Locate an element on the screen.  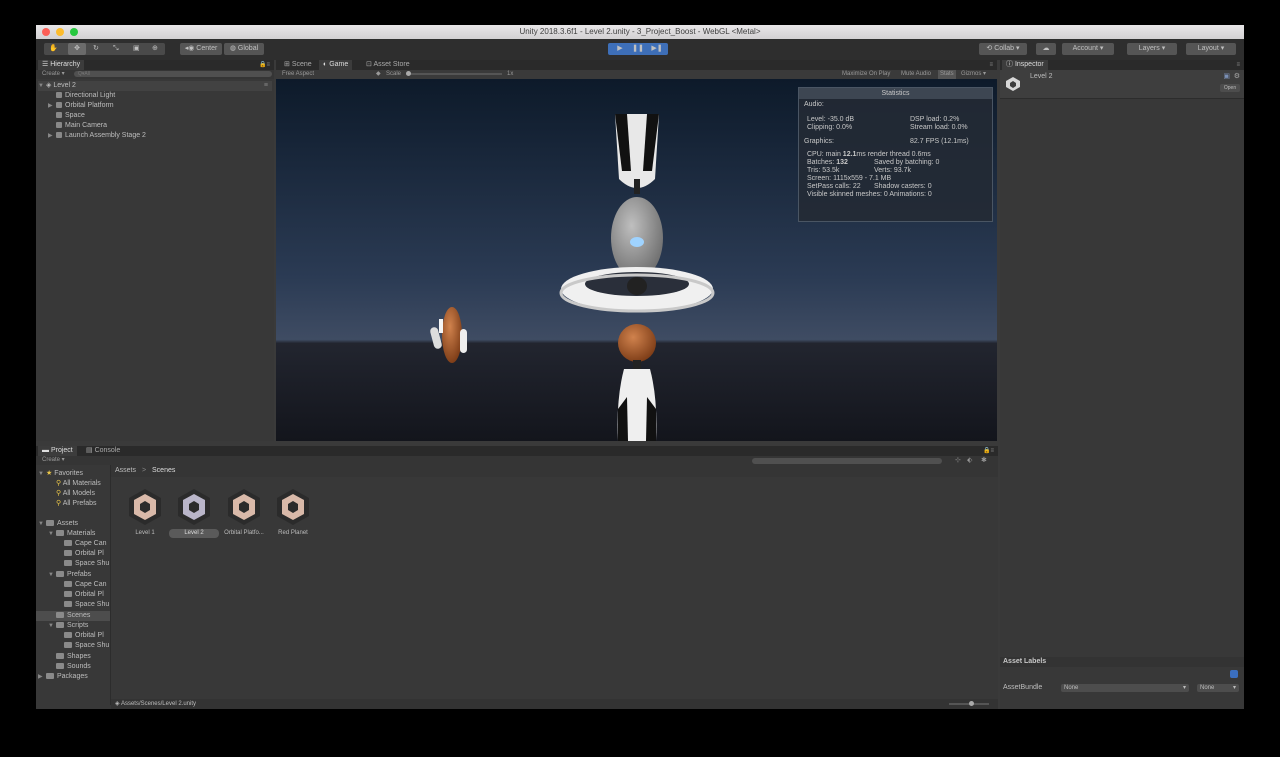
info-icon: ⓘ is located at coordinates (1010, 64).